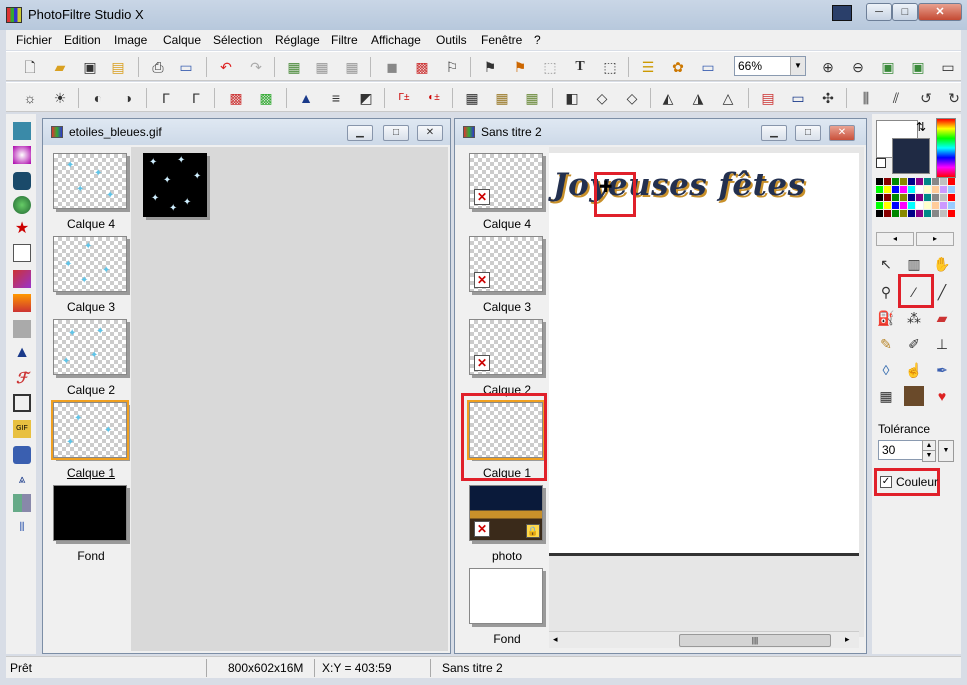 Image resolution: width=967 pixels, height=685 pixels. I want to click on sharpen-icon: ◧, so click(572, 98).